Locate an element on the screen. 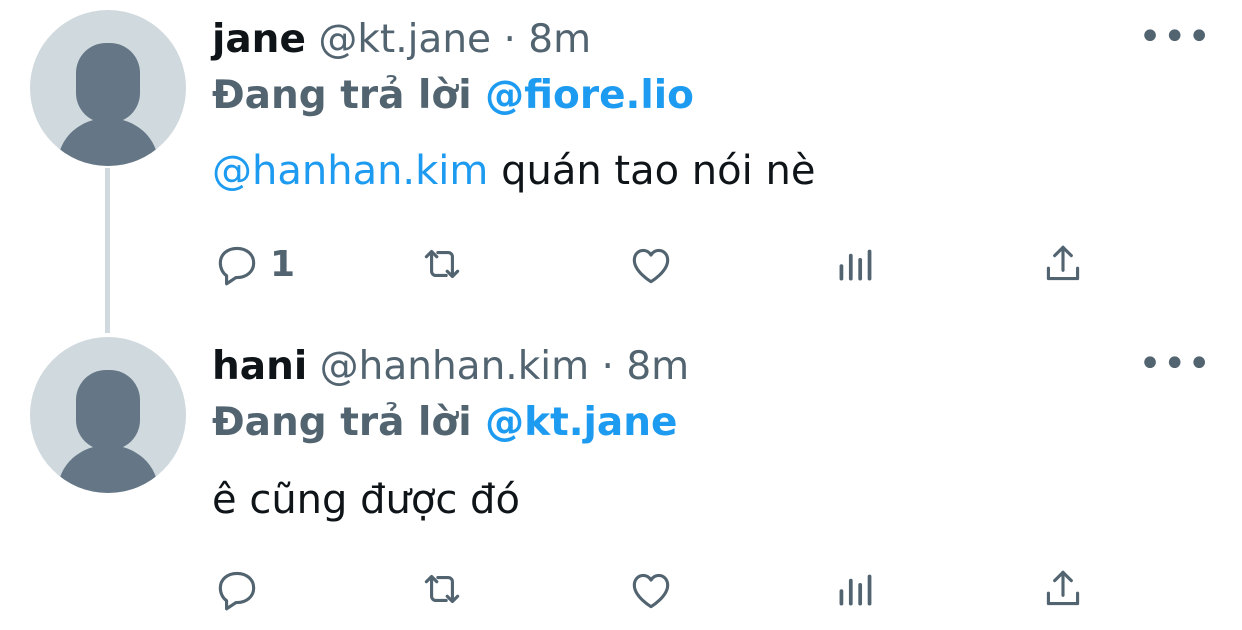  tweet-header: hani @hanhan.kim · 8m is located at coordinates (450, 367).